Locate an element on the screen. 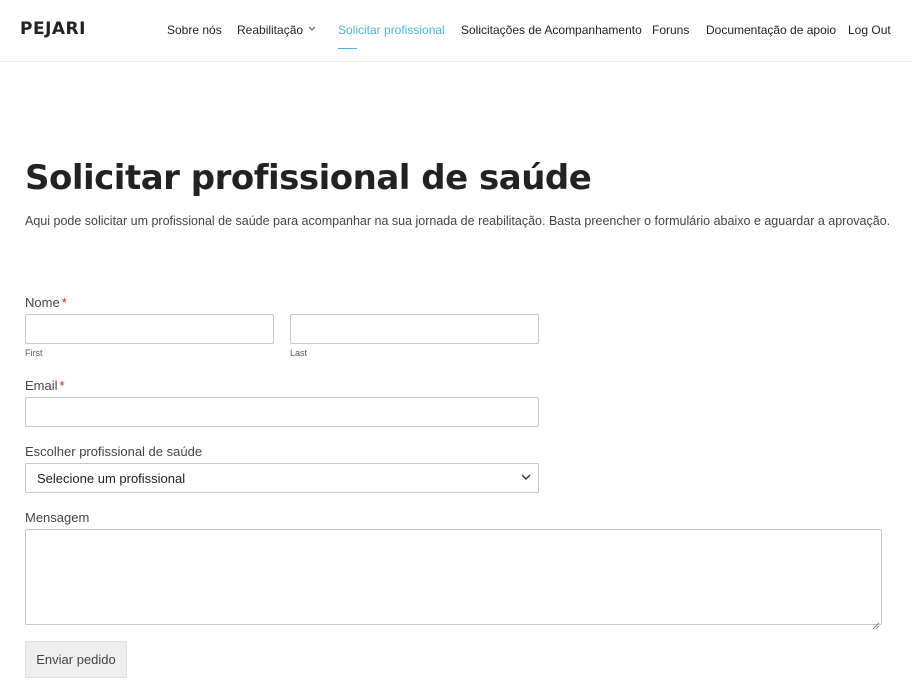 The height and width of the screenshot is (697, 912). nav-item-label: Solicitar profissional is located at coordinates (391, 30).